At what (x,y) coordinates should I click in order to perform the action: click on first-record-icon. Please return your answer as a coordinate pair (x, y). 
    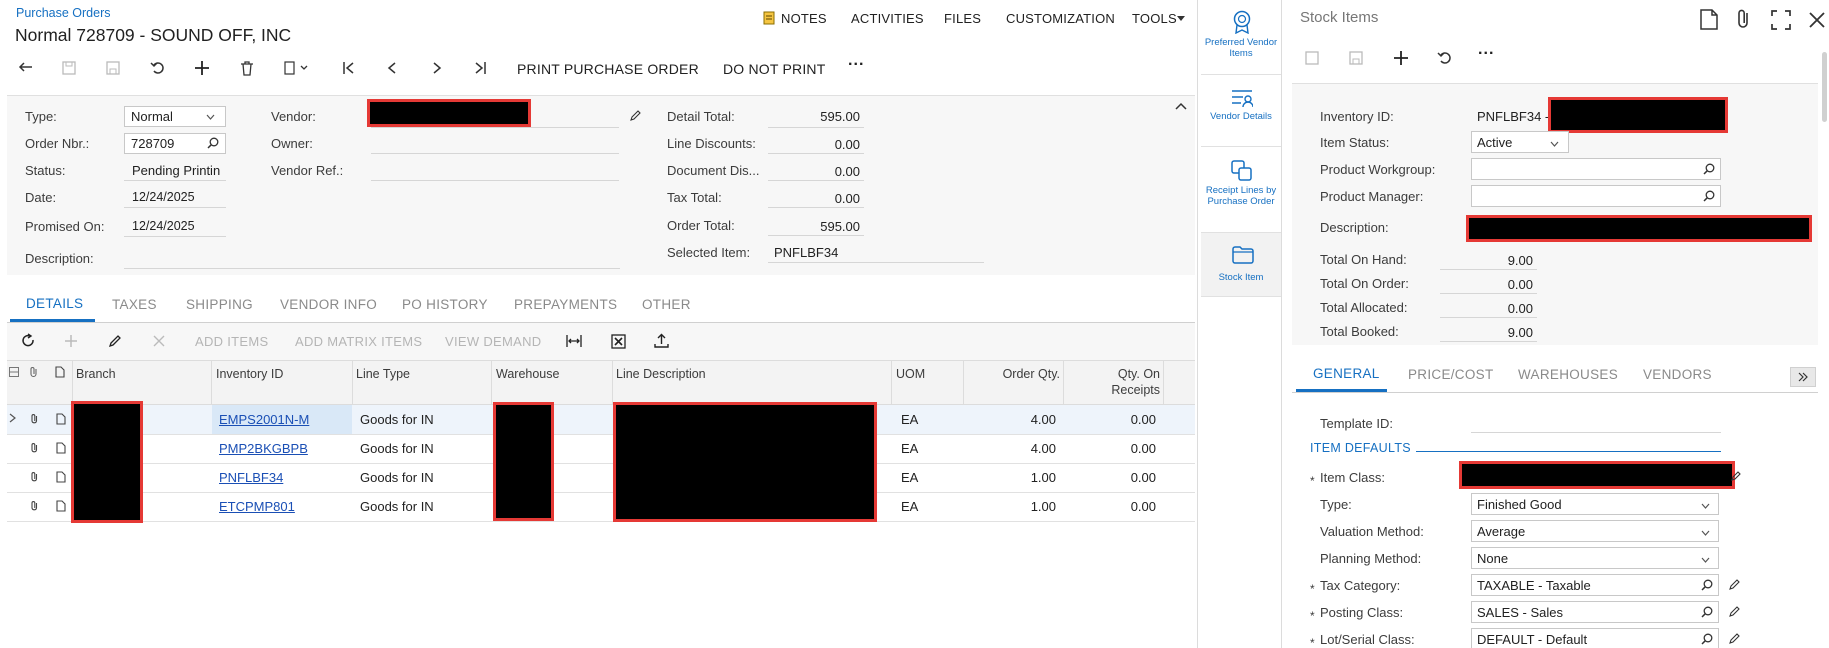
    Looking at the image, I should click on (349, 68).